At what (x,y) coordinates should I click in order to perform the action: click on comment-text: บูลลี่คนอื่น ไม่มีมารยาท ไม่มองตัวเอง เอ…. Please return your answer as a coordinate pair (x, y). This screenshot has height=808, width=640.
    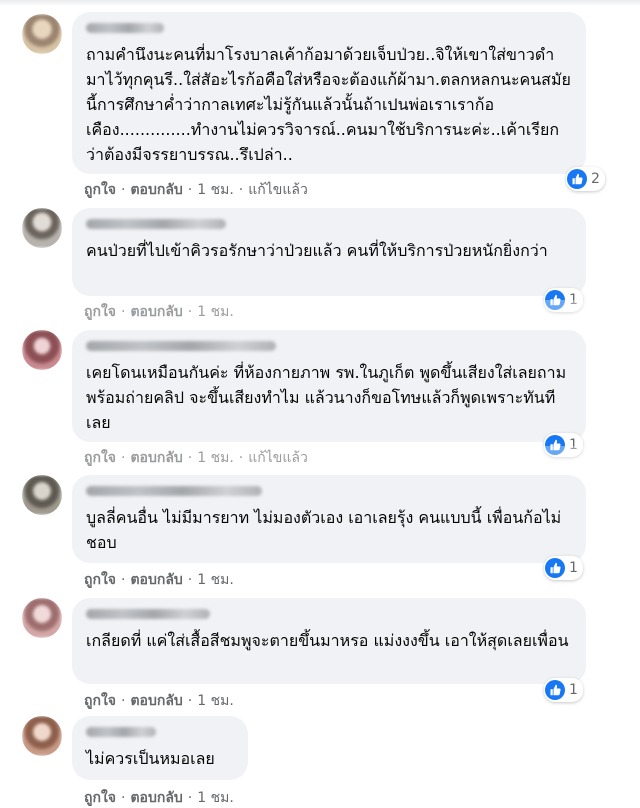
    Looking at the image, I should click on (324, 530).